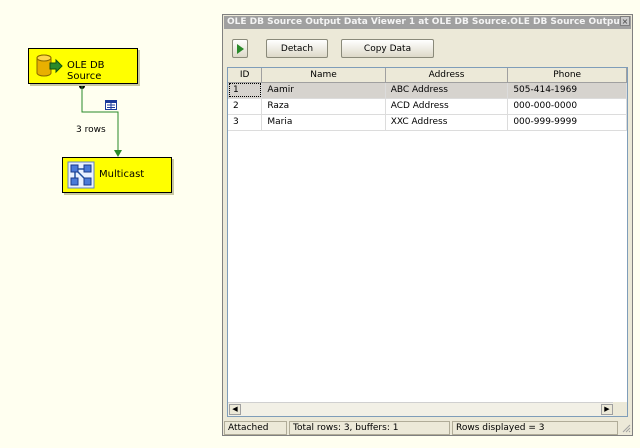 The width and height of the screenshot is (640, 448). What do you see at coordinates (447, 90) in the screenshot?
I see `cell-address: ABC Address` at bounding box center [447, 90].